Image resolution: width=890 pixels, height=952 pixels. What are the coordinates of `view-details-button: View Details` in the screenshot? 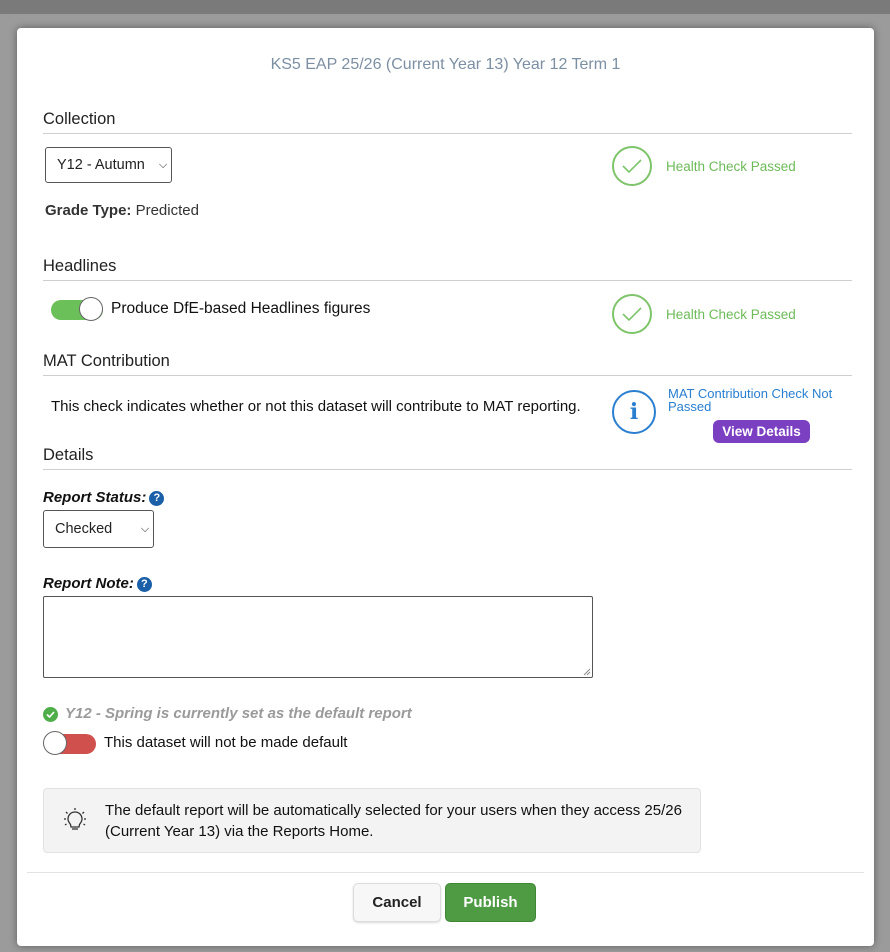 It's located at (761, 431).